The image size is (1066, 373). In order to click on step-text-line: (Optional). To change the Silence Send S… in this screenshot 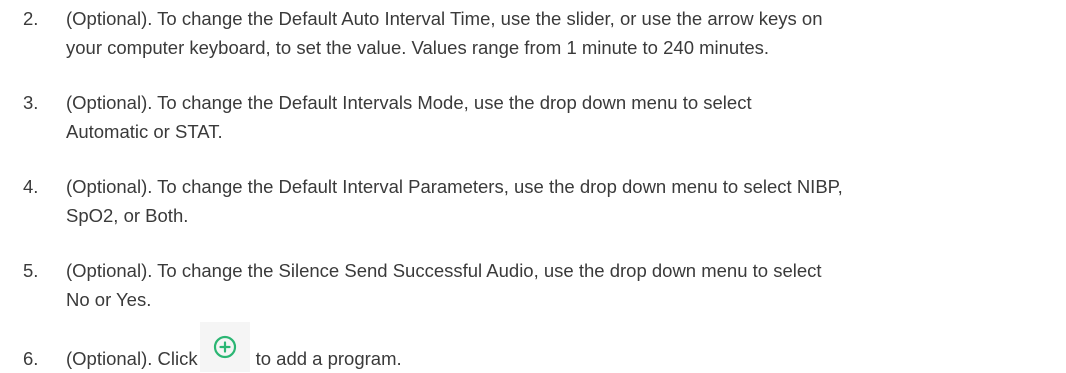, I will do `click(444, 270)`.